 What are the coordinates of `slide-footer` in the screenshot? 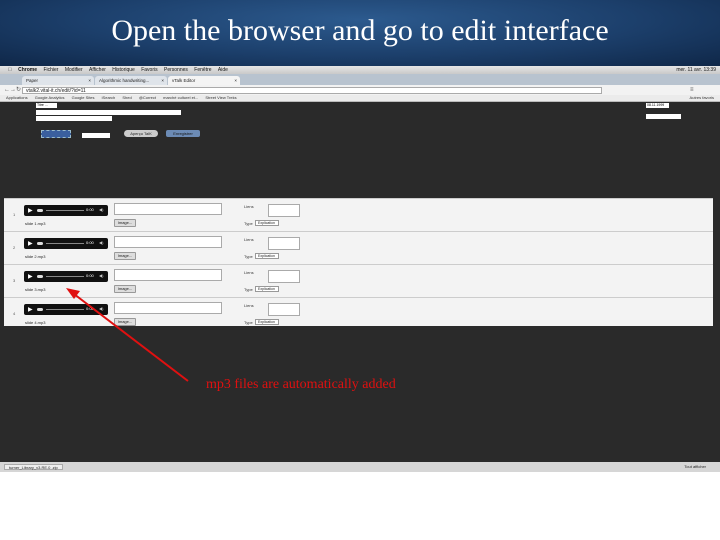 It's located at (360, 506).